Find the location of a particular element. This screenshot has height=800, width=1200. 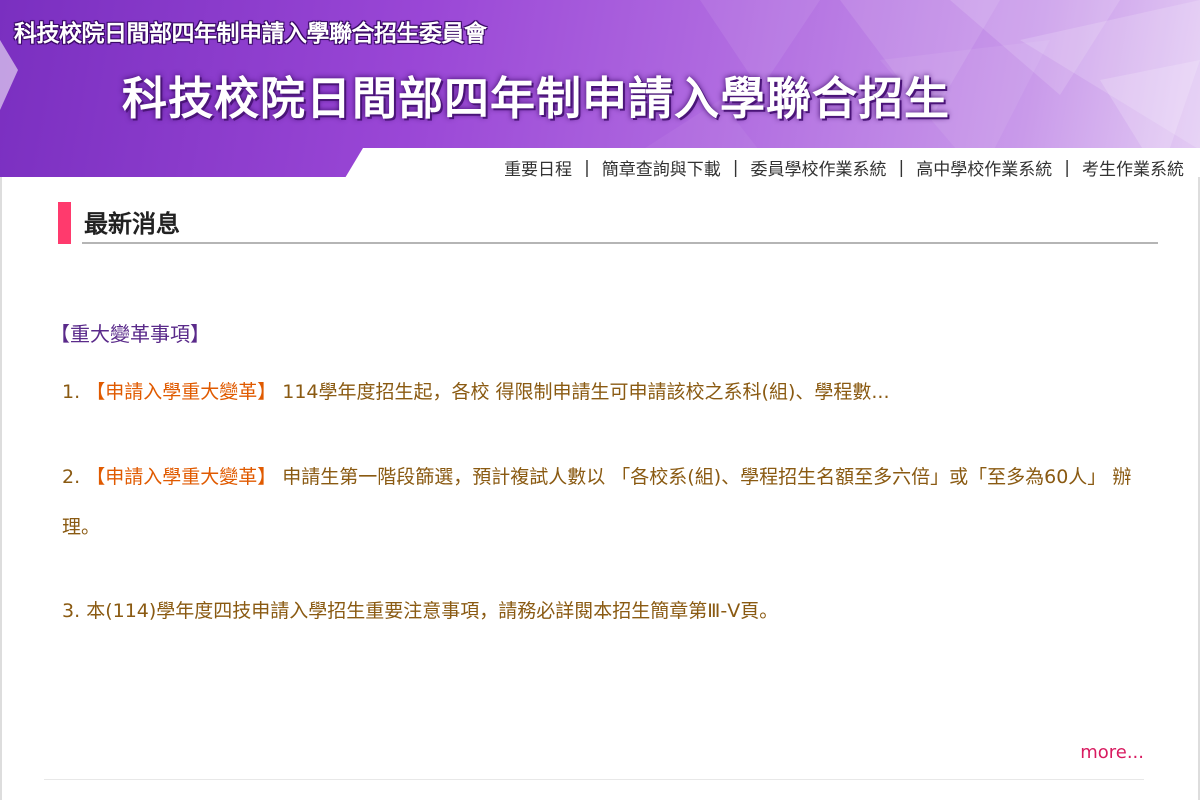

section-marker is located at coordinates (64, 223).